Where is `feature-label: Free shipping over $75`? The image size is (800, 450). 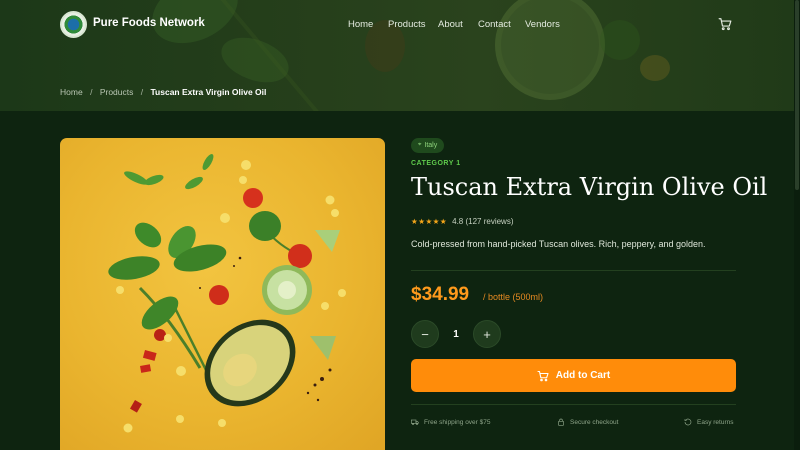
feature-label: Free shipping over $75 is located at coordinates (457, 422).